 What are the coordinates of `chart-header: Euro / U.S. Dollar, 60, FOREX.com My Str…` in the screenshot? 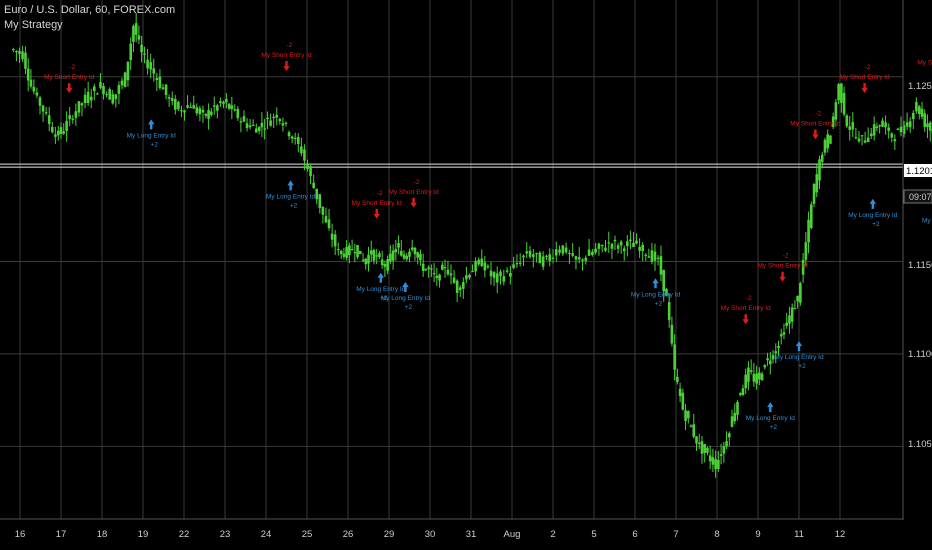 It's located at (89, 18).